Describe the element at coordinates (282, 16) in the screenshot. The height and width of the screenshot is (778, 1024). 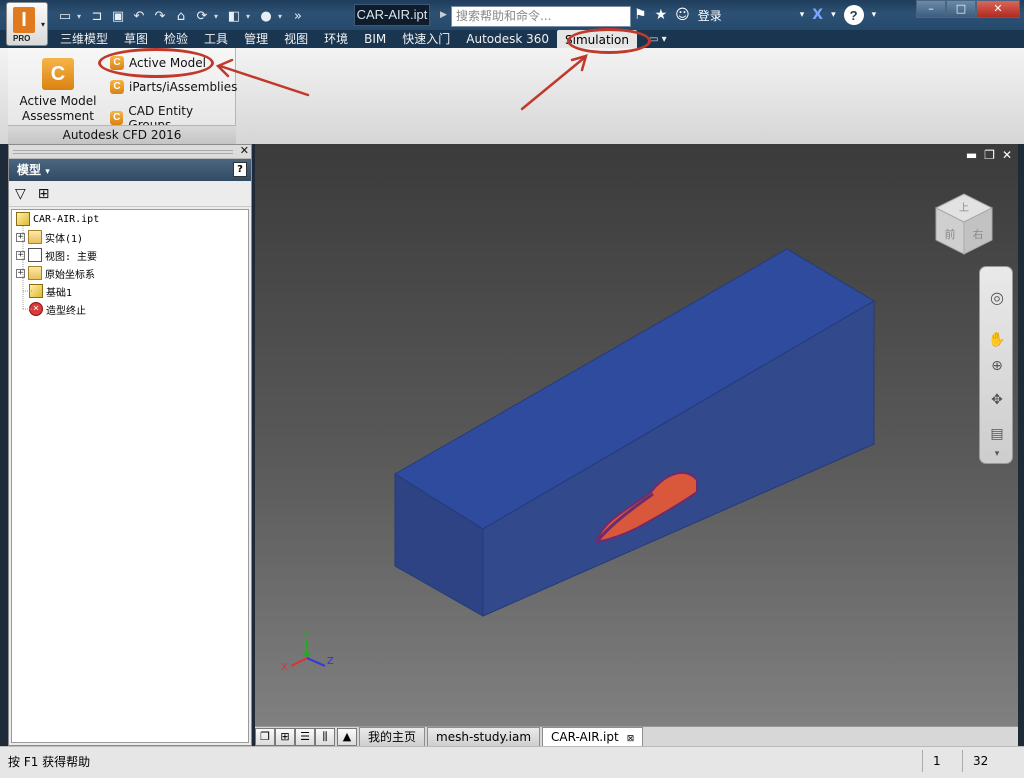
I see `material-dropdown: ▾` at that location.